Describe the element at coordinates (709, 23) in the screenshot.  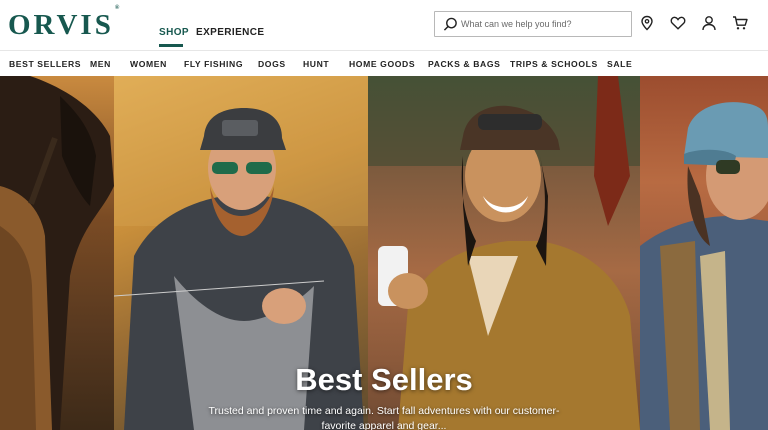
I see `account-icon` at that location.